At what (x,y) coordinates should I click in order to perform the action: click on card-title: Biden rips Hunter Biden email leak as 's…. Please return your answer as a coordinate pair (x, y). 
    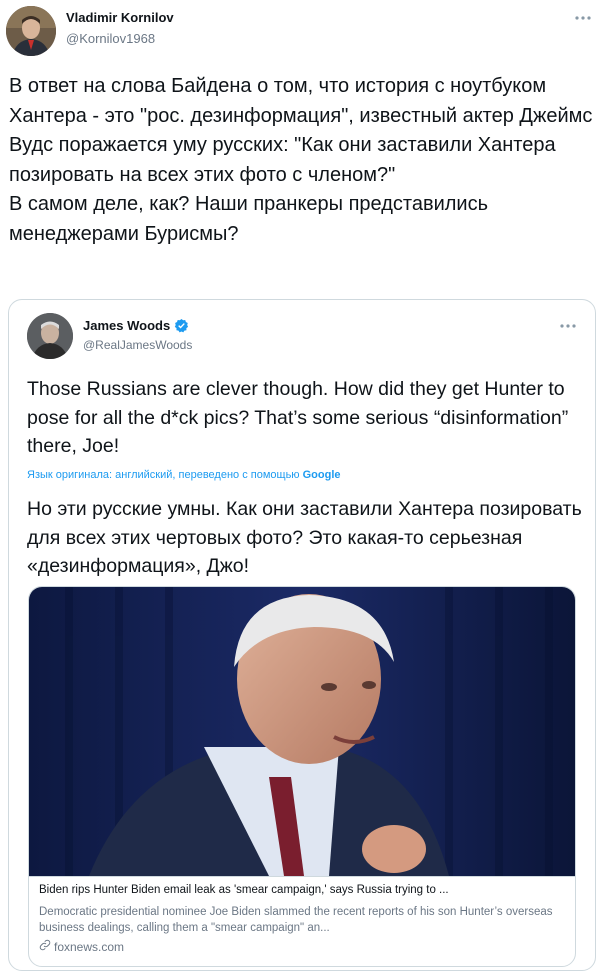
    Looking at the image, I should click on (303, 890).